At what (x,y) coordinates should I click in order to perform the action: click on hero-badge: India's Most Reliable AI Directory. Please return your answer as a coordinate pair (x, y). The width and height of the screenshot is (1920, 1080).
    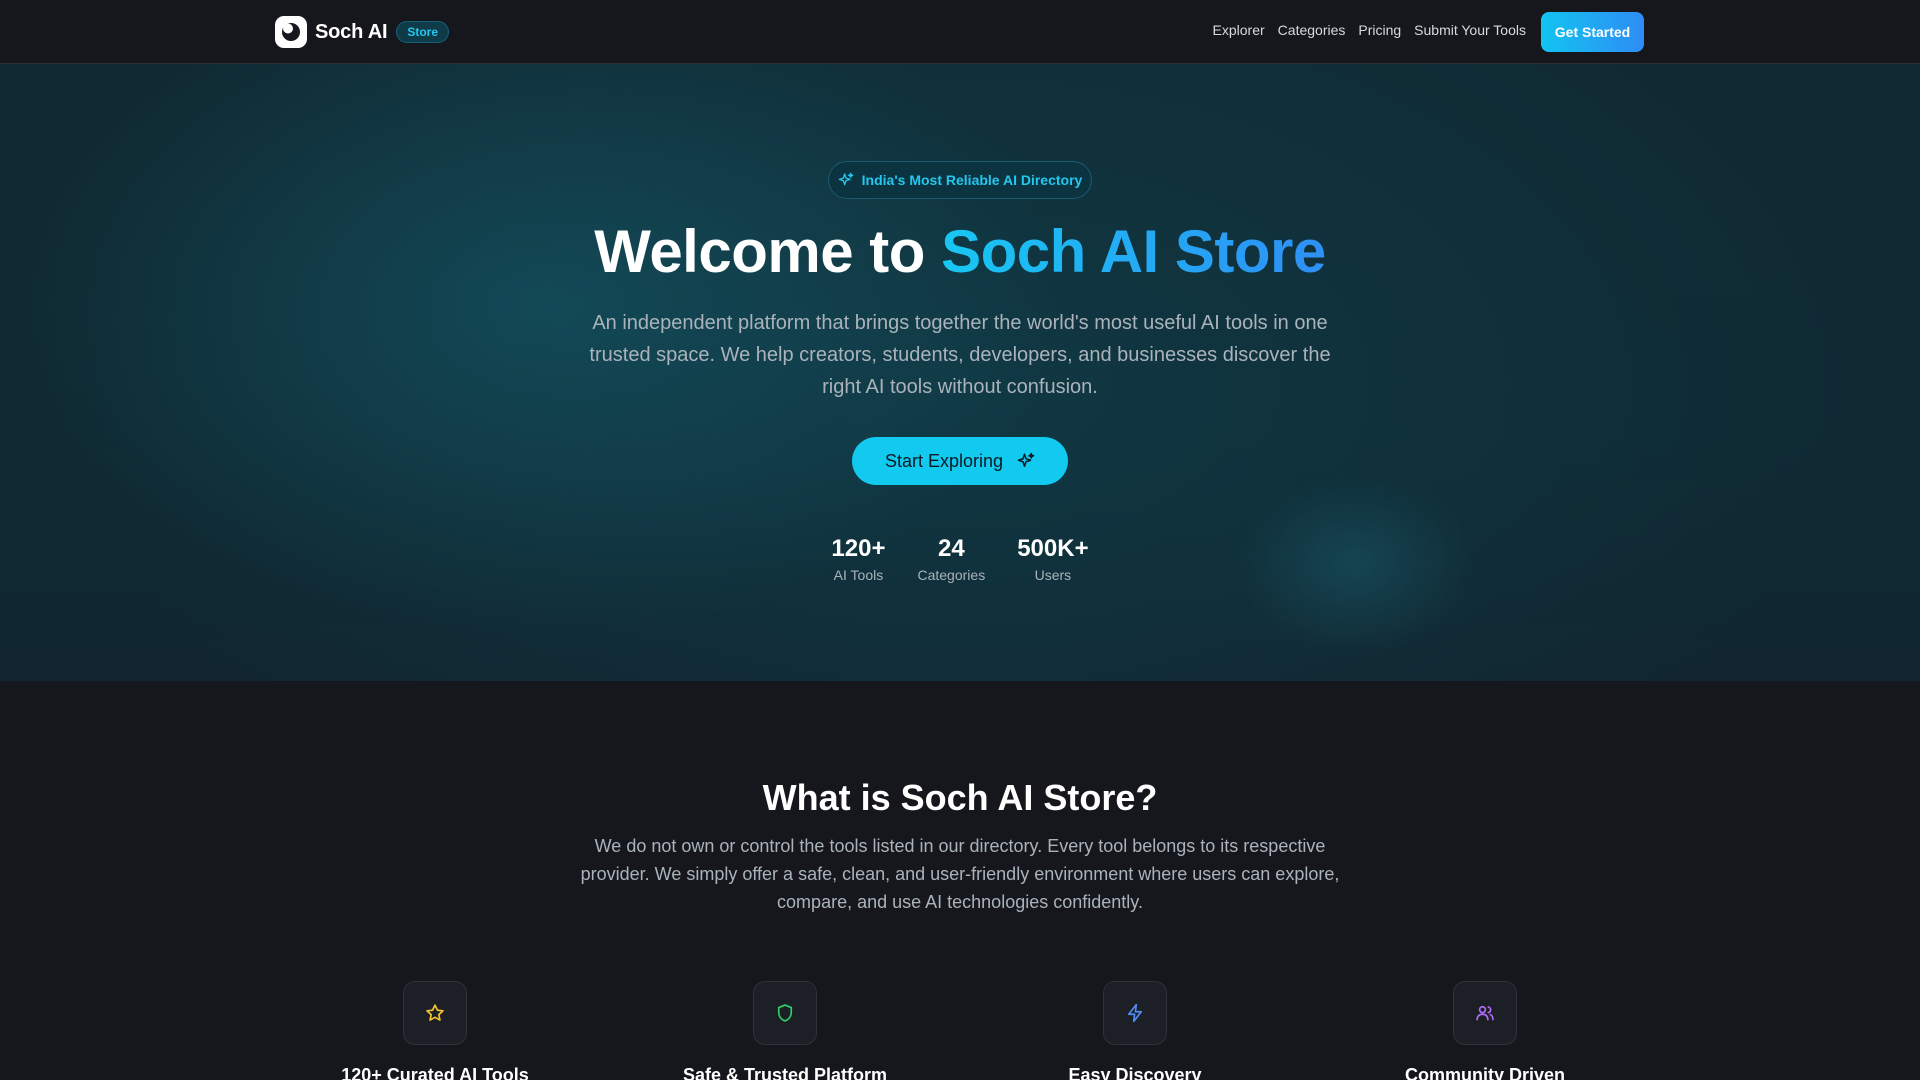
    Looking at the image, I should click on (960, 180).